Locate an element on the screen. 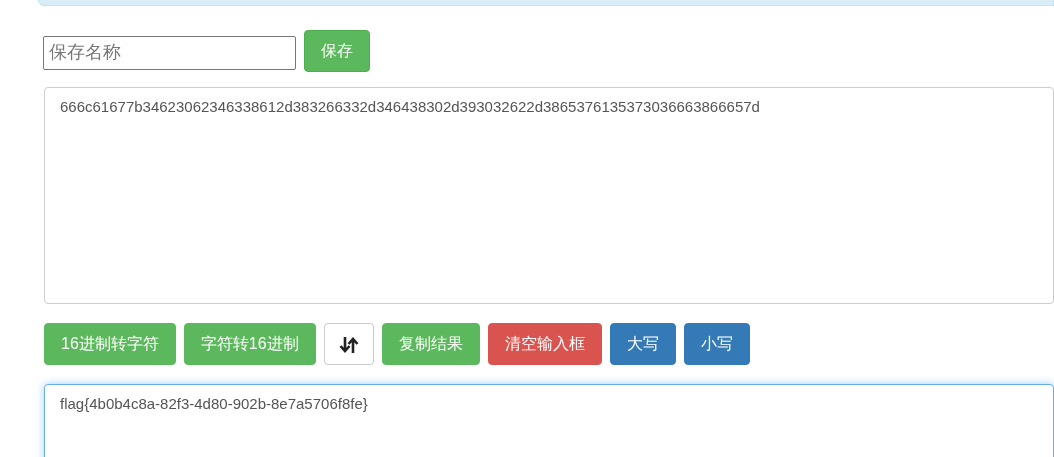  sort-arrows-icon is located at coordinates (348, 344).